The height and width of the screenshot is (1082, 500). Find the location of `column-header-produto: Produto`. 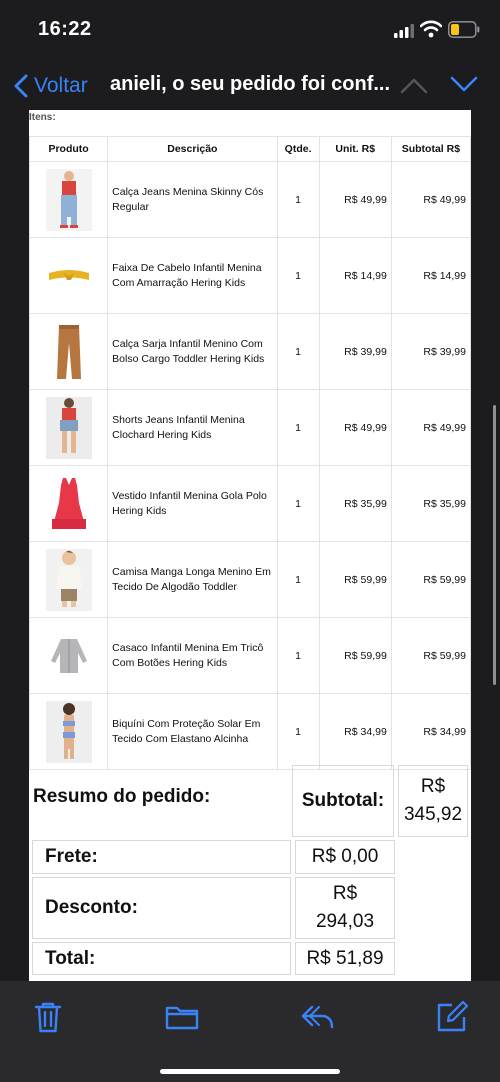

column-header-produto: Produto is located at coordinates (69, 149).